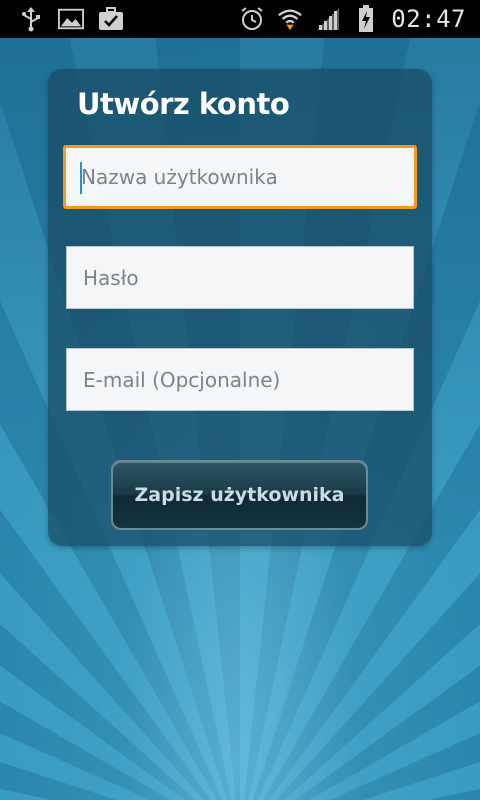 This screenshot has width=480, height=800. I want to click on battery-charging-icon, so click(366, 18).